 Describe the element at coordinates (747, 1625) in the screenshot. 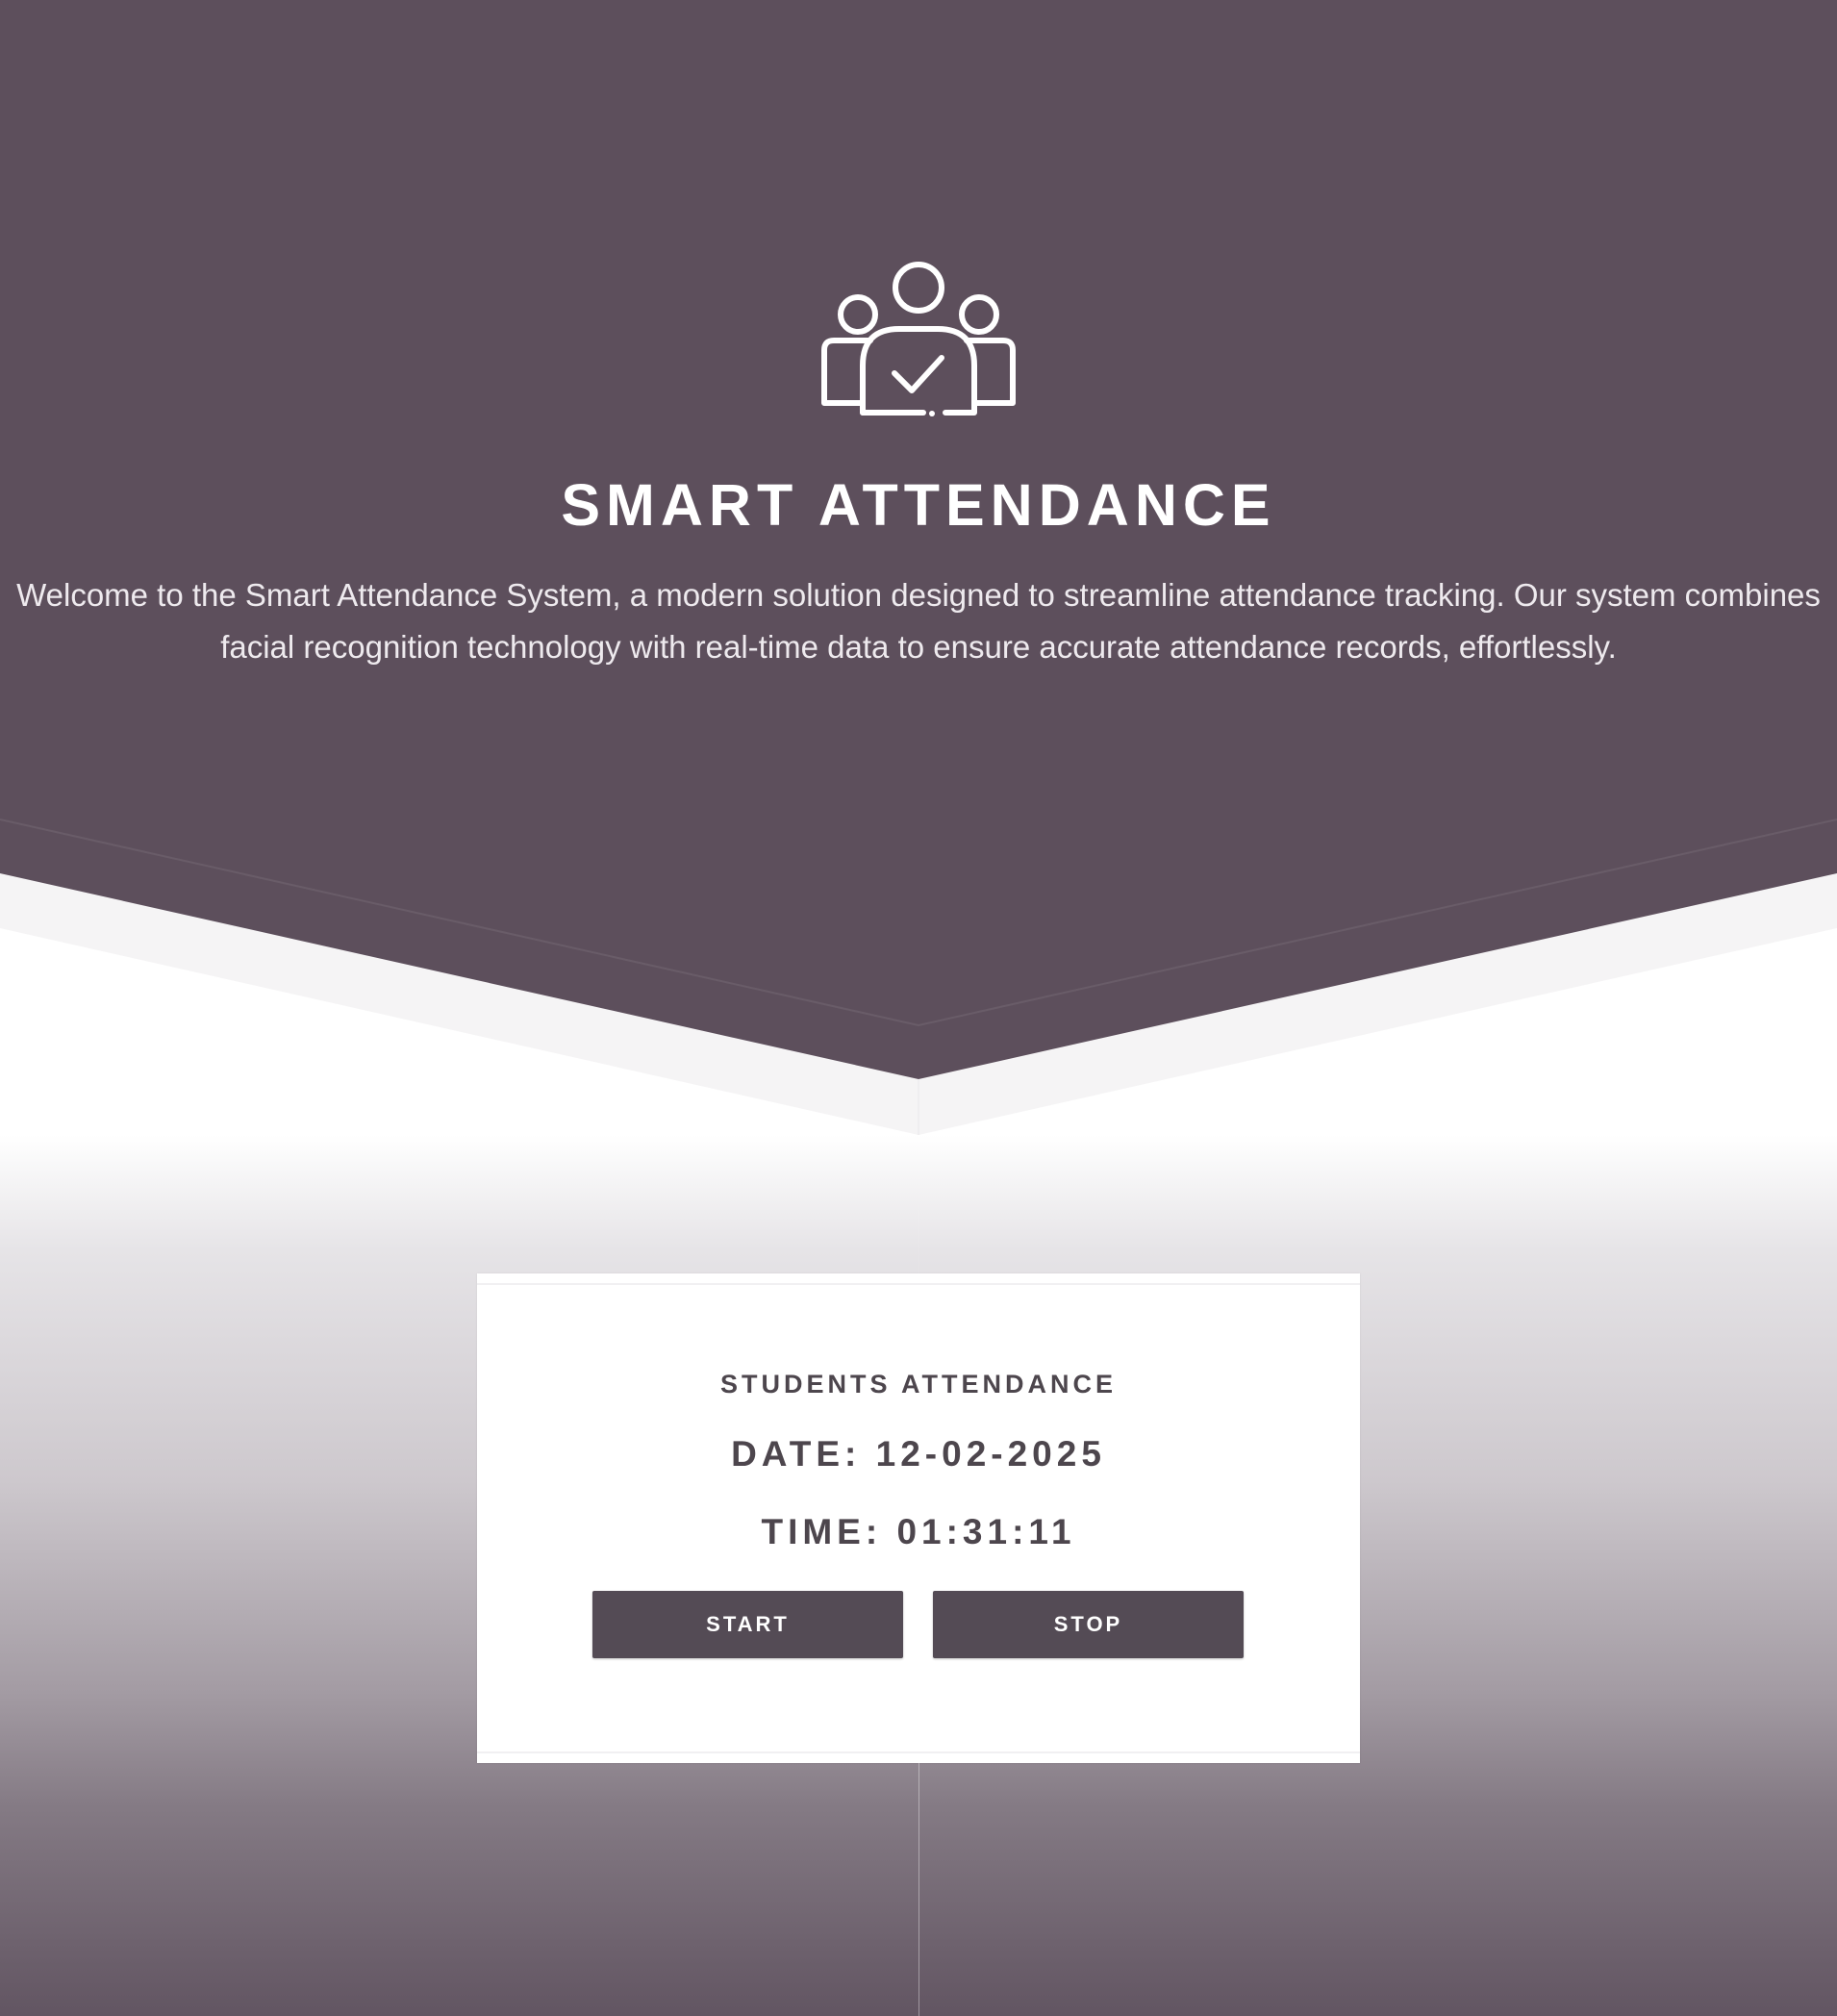

I see `start-button: START` at that location.